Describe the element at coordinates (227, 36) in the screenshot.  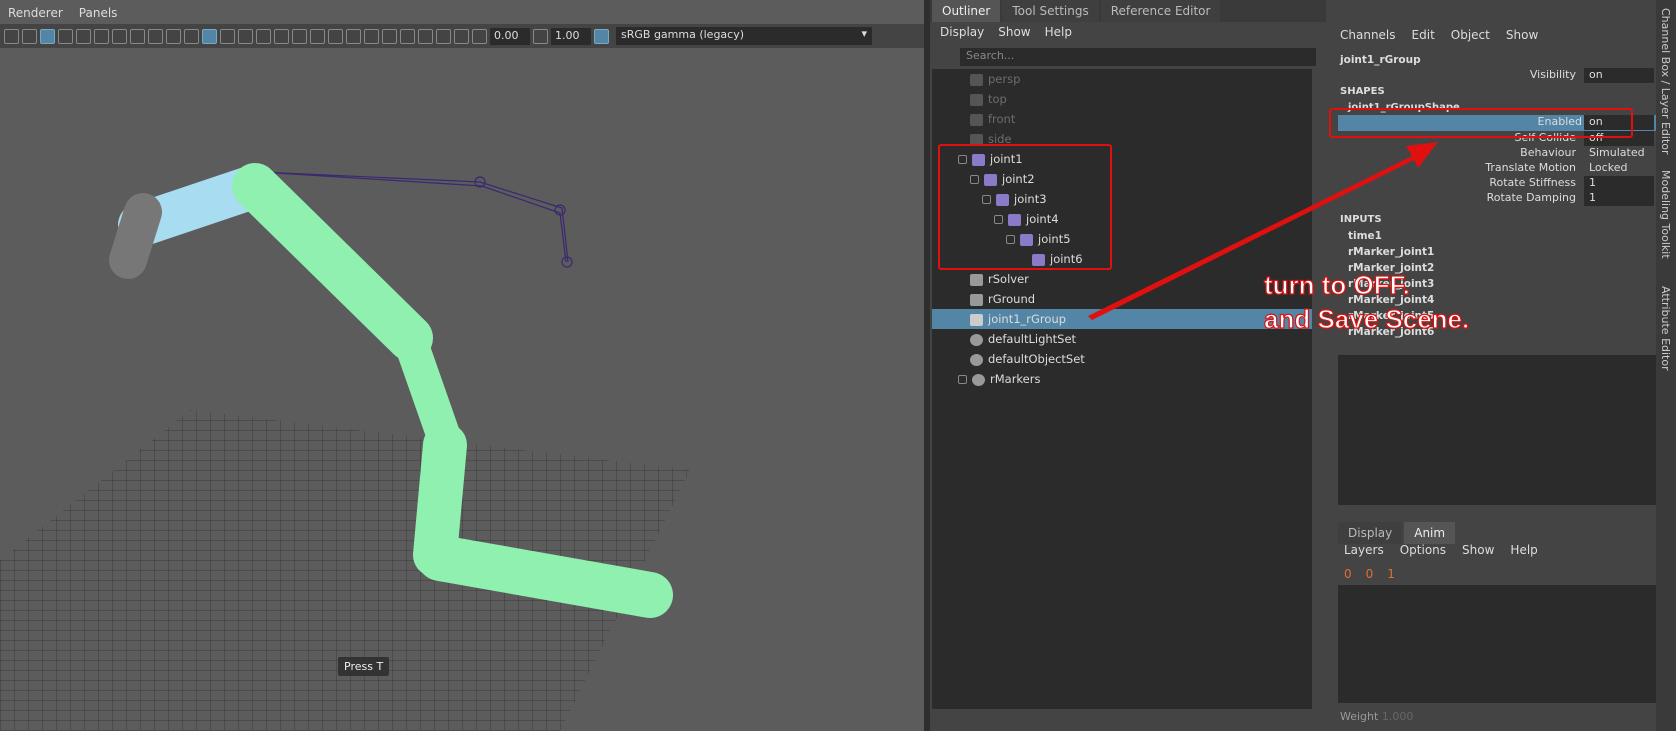
I see `wireframe-on-shaded-icon` at that location.